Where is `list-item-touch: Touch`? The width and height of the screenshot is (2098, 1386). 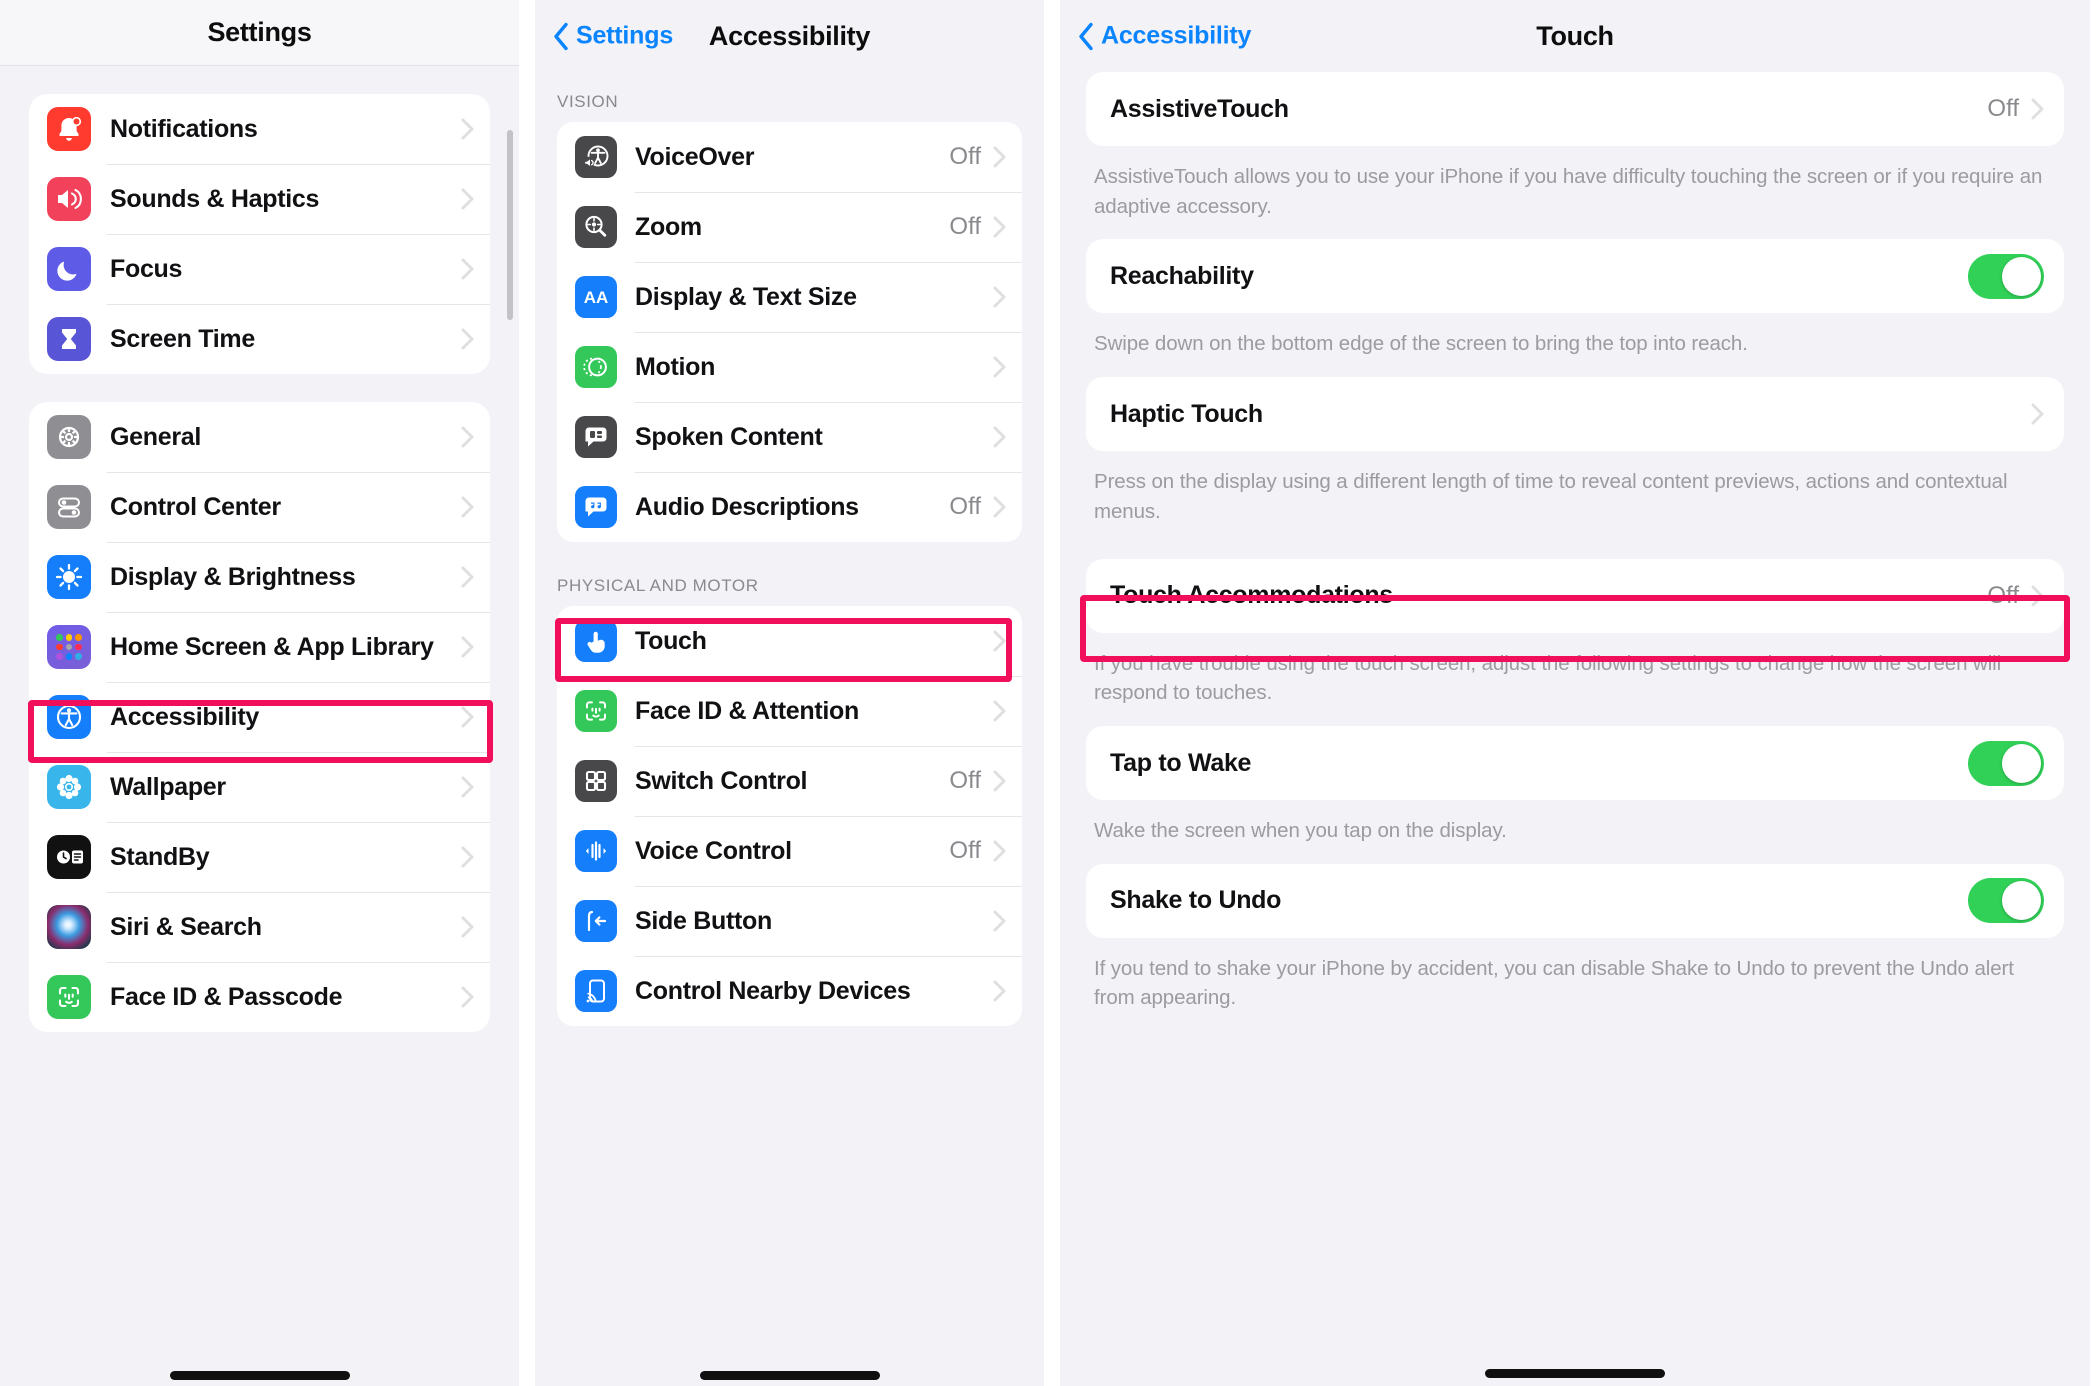
list-item-touch: Touch is located at coordinates (789, 641).